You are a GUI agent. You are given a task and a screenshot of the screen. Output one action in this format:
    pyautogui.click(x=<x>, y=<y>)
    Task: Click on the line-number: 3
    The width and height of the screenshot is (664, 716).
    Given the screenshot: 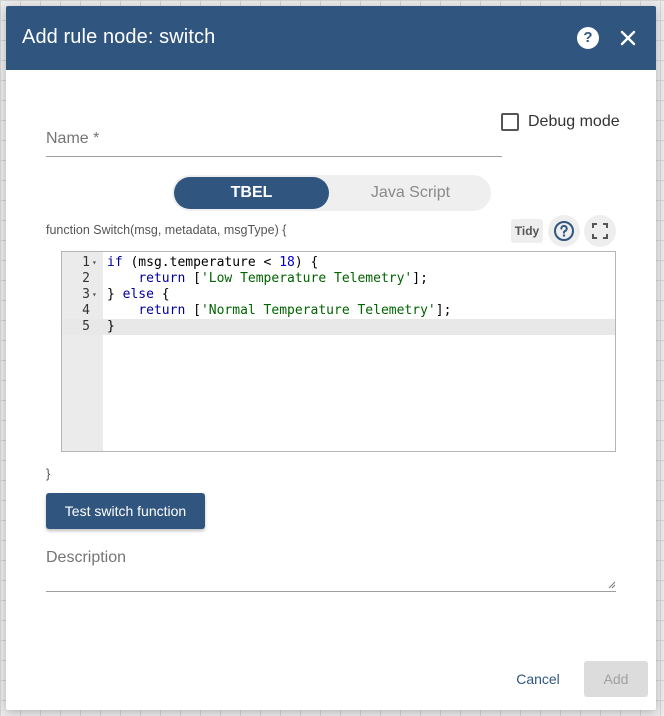 What is the action you would take?
    pyautogui.click(x=86, y=294)
    